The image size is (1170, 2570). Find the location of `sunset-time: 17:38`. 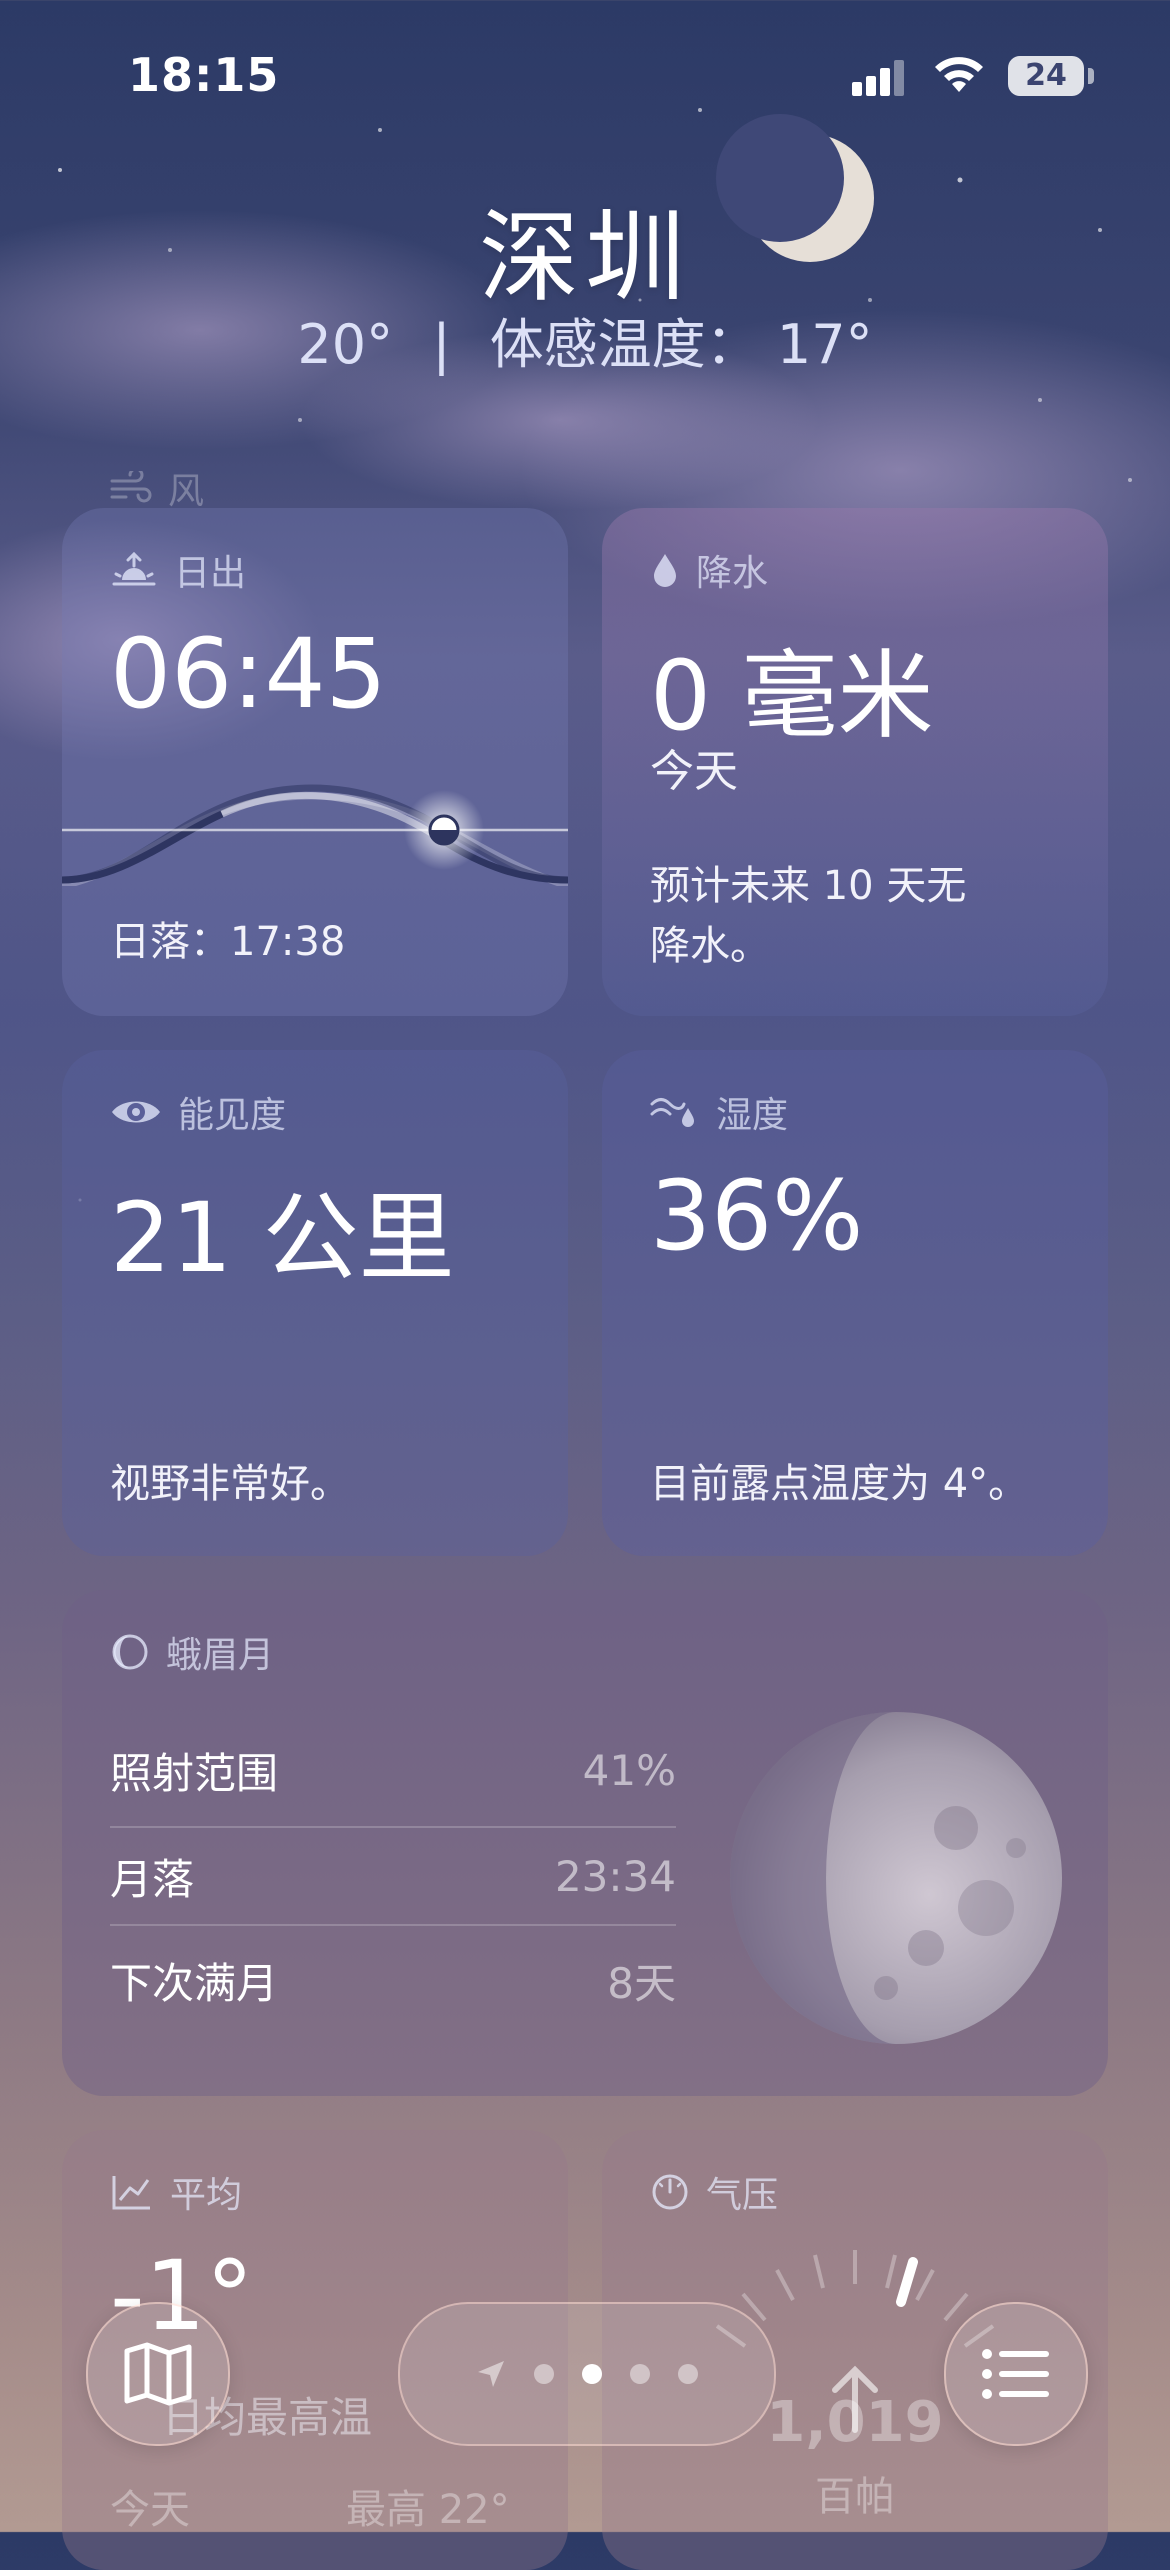

sunset-time: 17:38 is located at coordinates (288, 942).